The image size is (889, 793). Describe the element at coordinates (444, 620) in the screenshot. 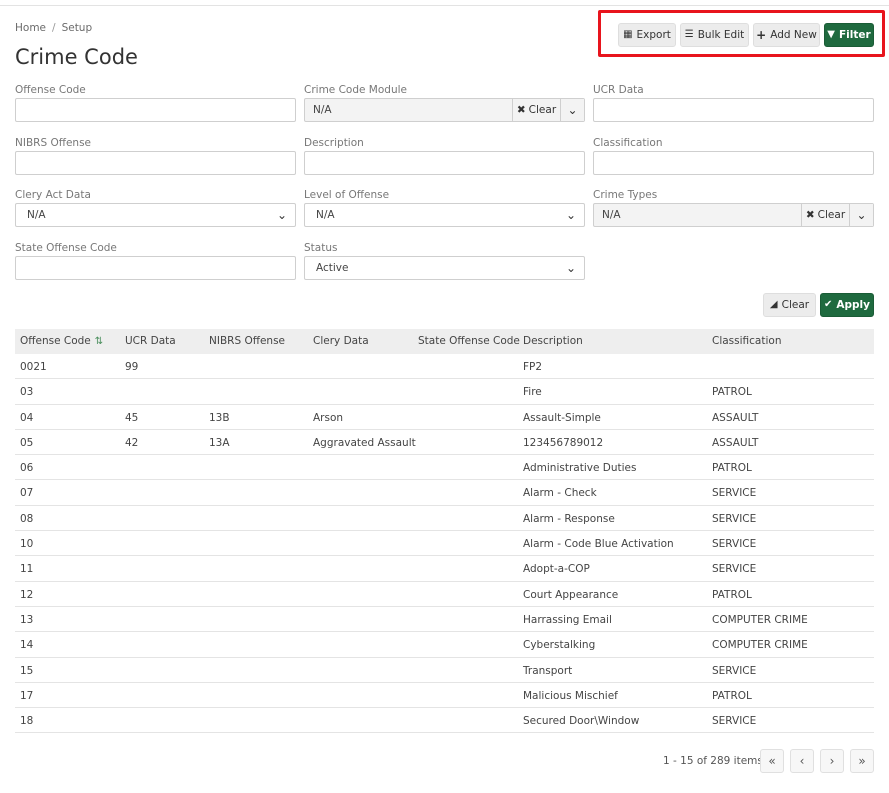

I see `table-row: 13 Harrassing Email COMPUTER CRIME` at that location.